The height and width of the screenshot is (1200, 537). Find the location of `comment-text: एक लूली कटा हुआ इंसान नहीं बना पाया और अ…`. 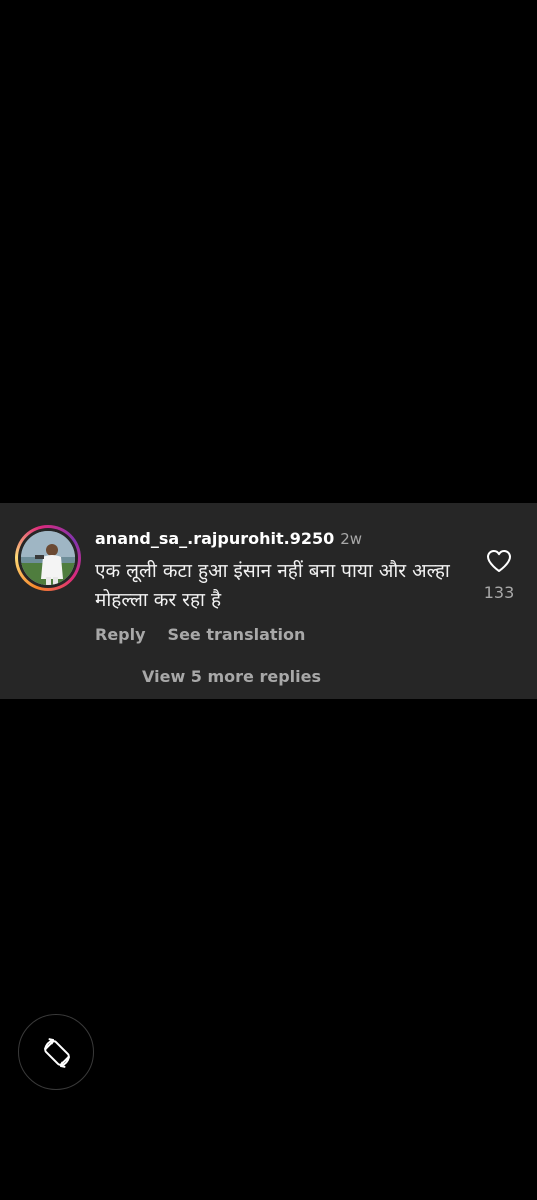

comment-text: एक लूली कटा हुआ इंसान नहीं बना पाया और अ… is located at coordinates (272, 585).